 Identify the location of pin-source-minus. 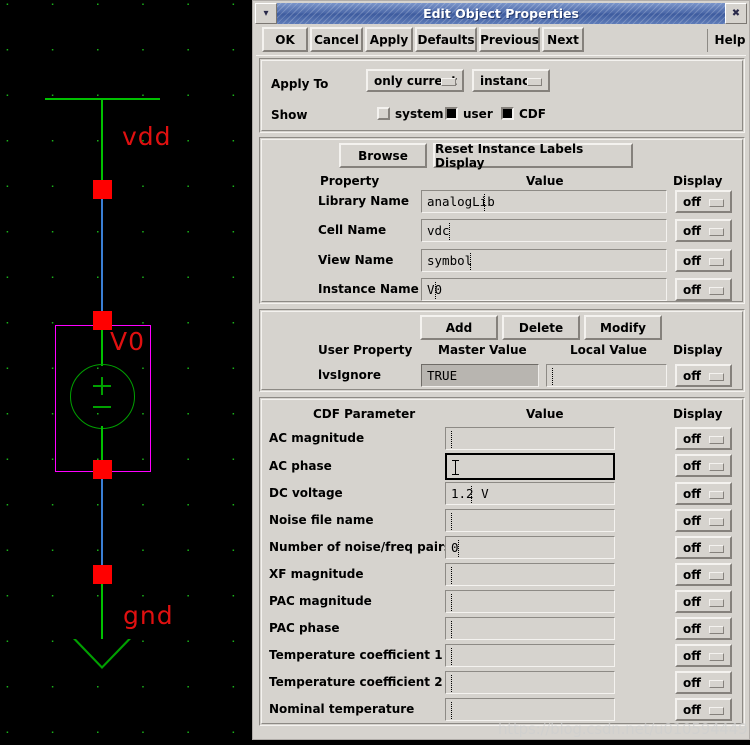
(102, 469).